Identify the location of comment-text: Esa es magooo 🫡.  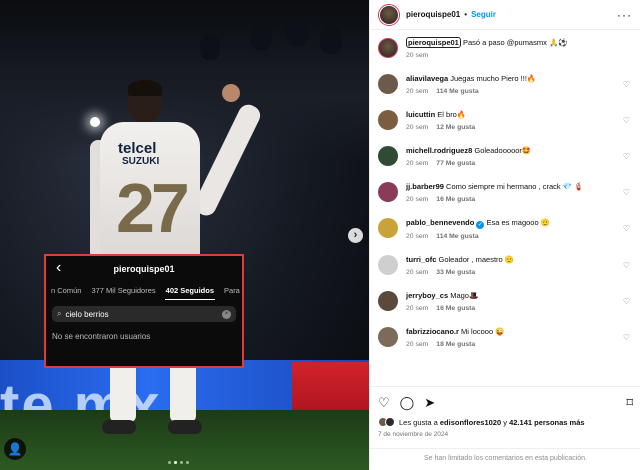
(518, 222).